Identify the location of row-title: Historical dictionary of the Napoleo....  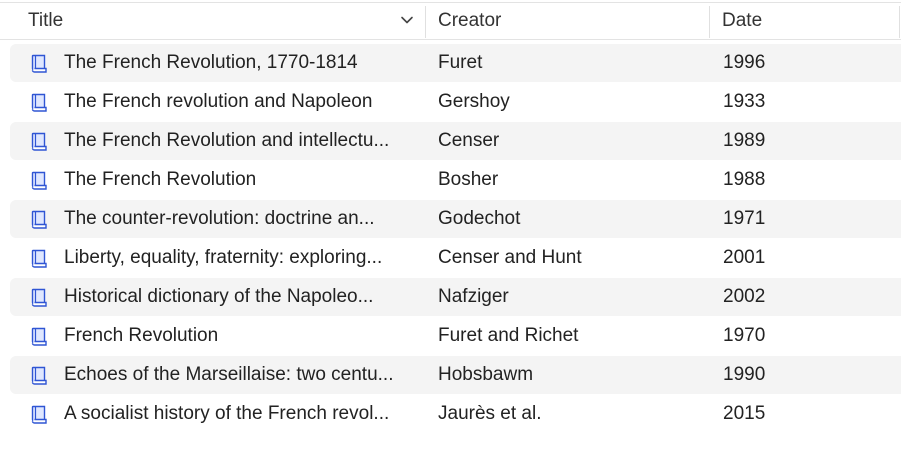
(219, 296).